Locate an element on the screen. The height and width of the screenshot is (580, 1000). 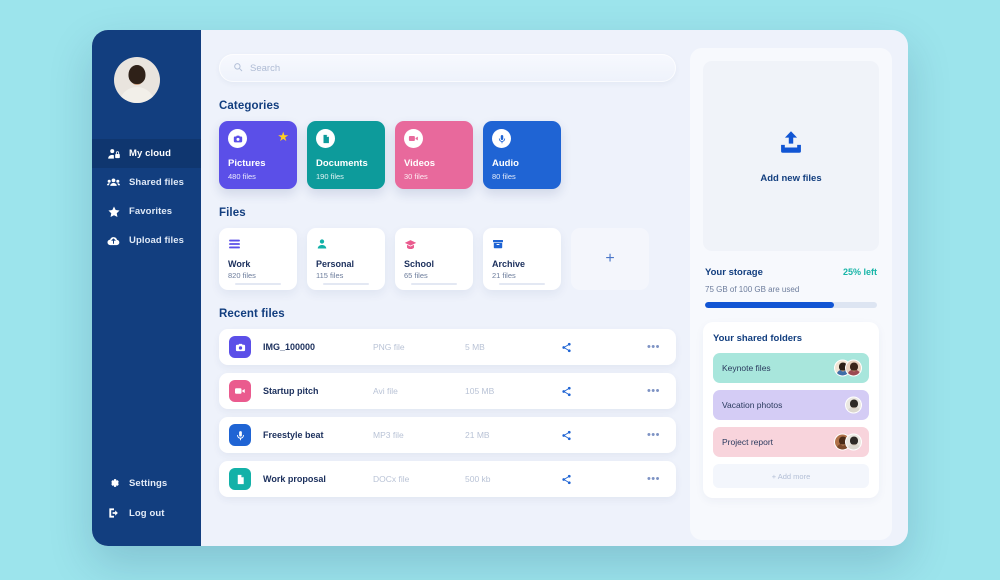
file-size: 21 MB is located at coordinates (477, 435).